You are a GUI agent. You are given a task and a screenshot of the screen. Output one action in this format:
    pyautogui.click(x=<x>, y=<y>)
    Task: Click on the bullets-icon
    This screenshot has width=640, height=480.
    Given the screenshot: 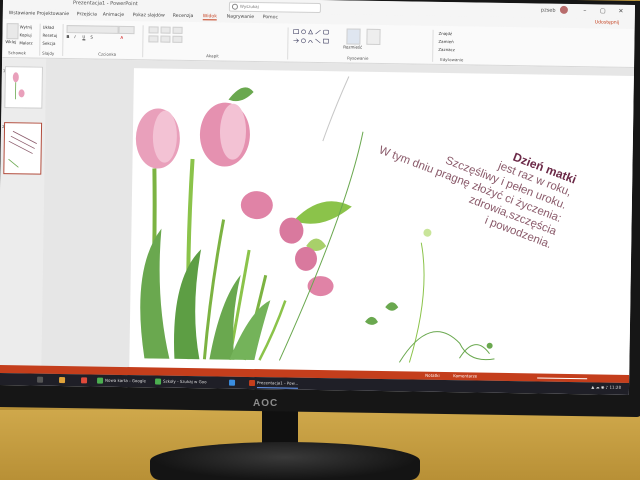 What is the action you would take?
    pyautogui.click(x=153, y=30)
    